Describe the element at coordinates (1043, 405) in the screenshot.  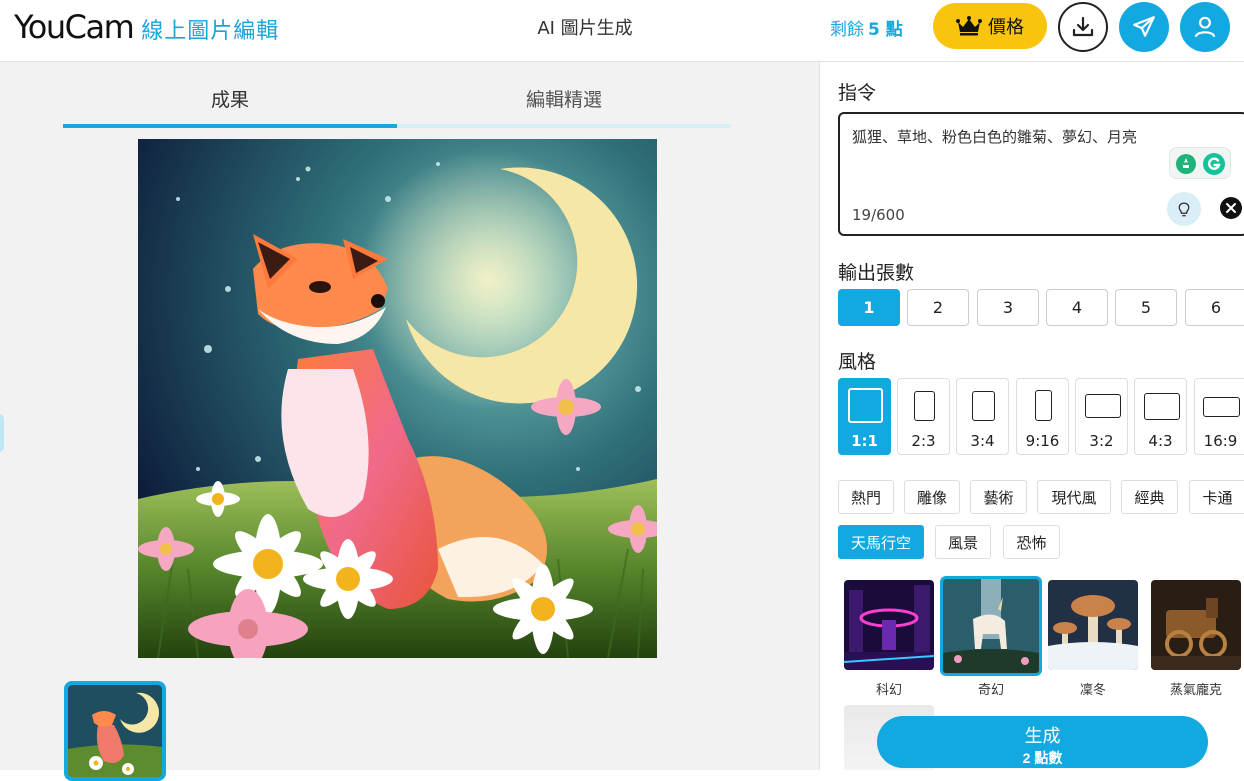
I see `ratio-tall-icon` at that location.